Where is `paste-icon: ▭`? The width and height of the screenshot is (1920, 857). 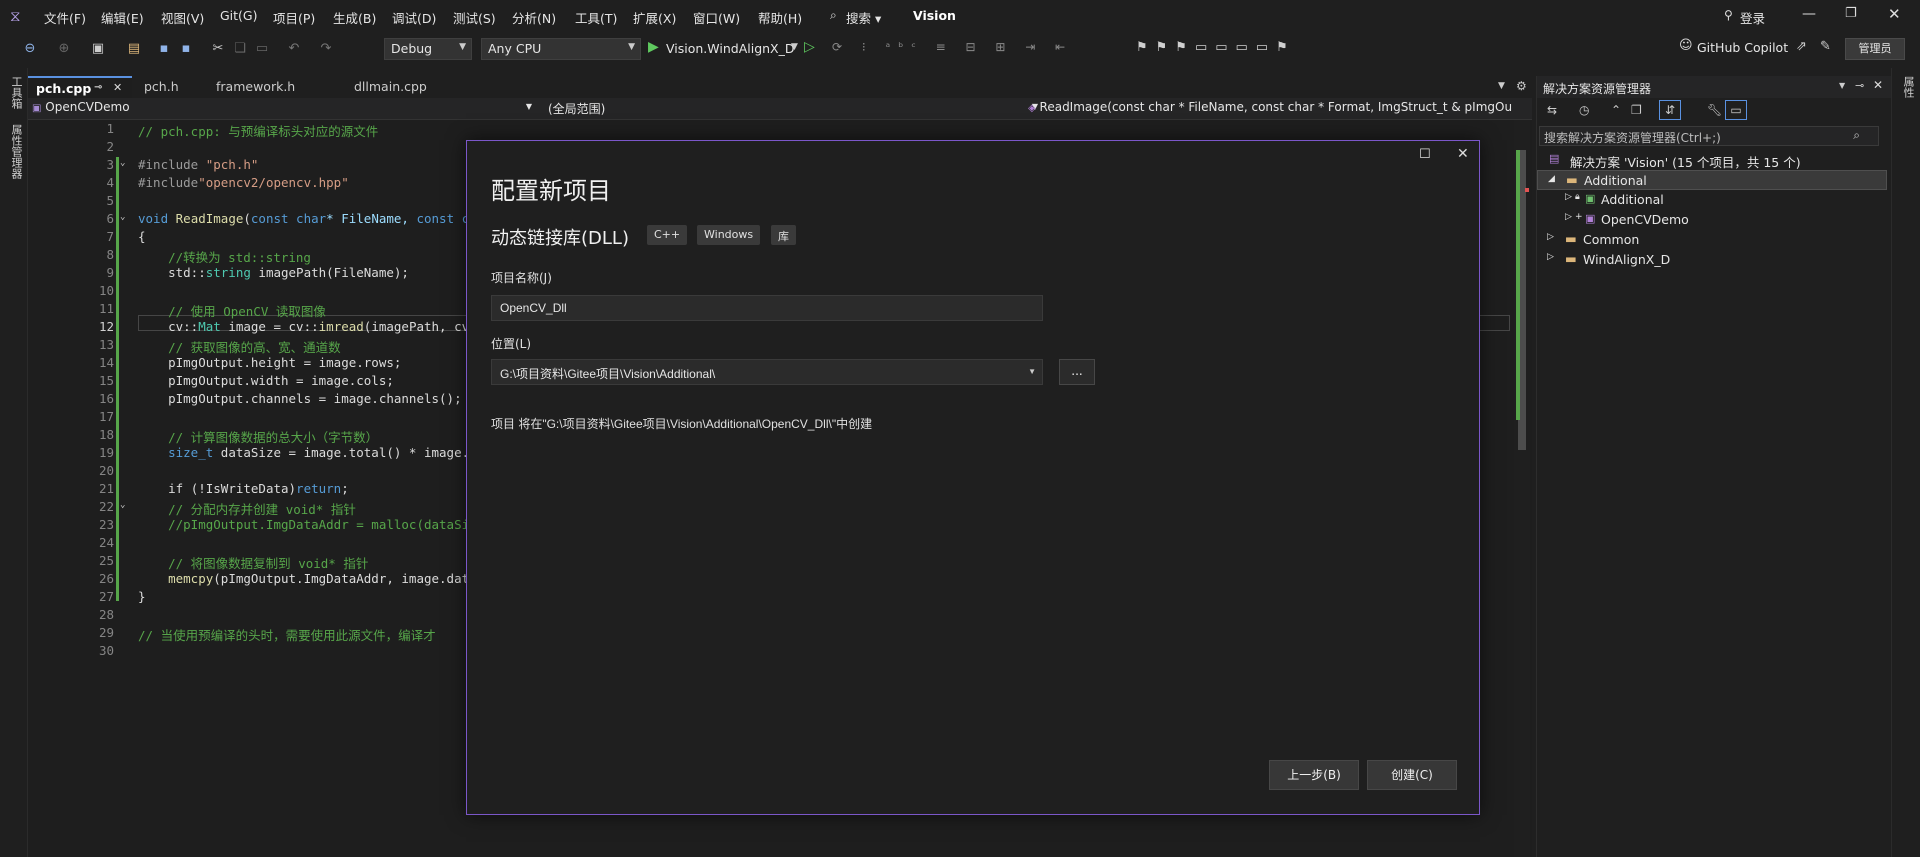 paste-icon: ▭ is located at coordinates (262, 49).